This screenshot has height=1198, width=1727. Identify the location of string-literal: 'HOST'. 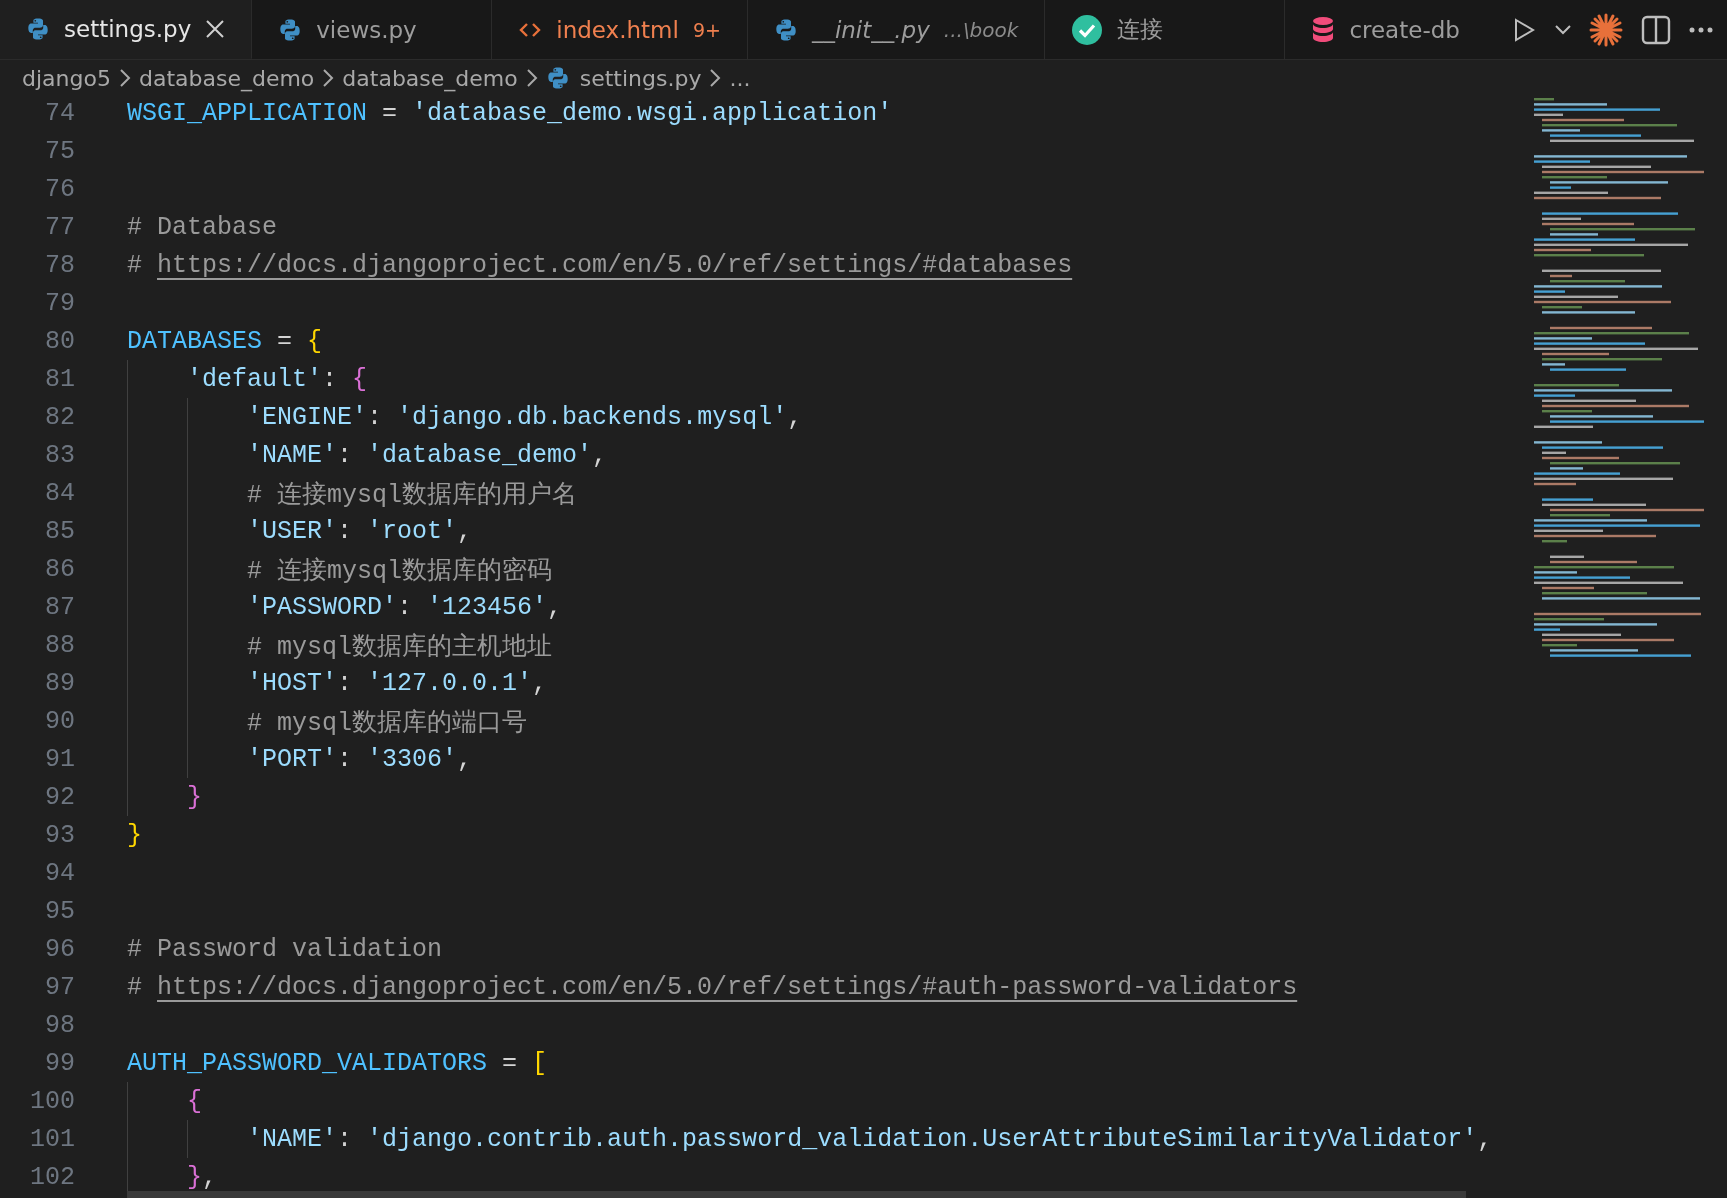
(292, 683).